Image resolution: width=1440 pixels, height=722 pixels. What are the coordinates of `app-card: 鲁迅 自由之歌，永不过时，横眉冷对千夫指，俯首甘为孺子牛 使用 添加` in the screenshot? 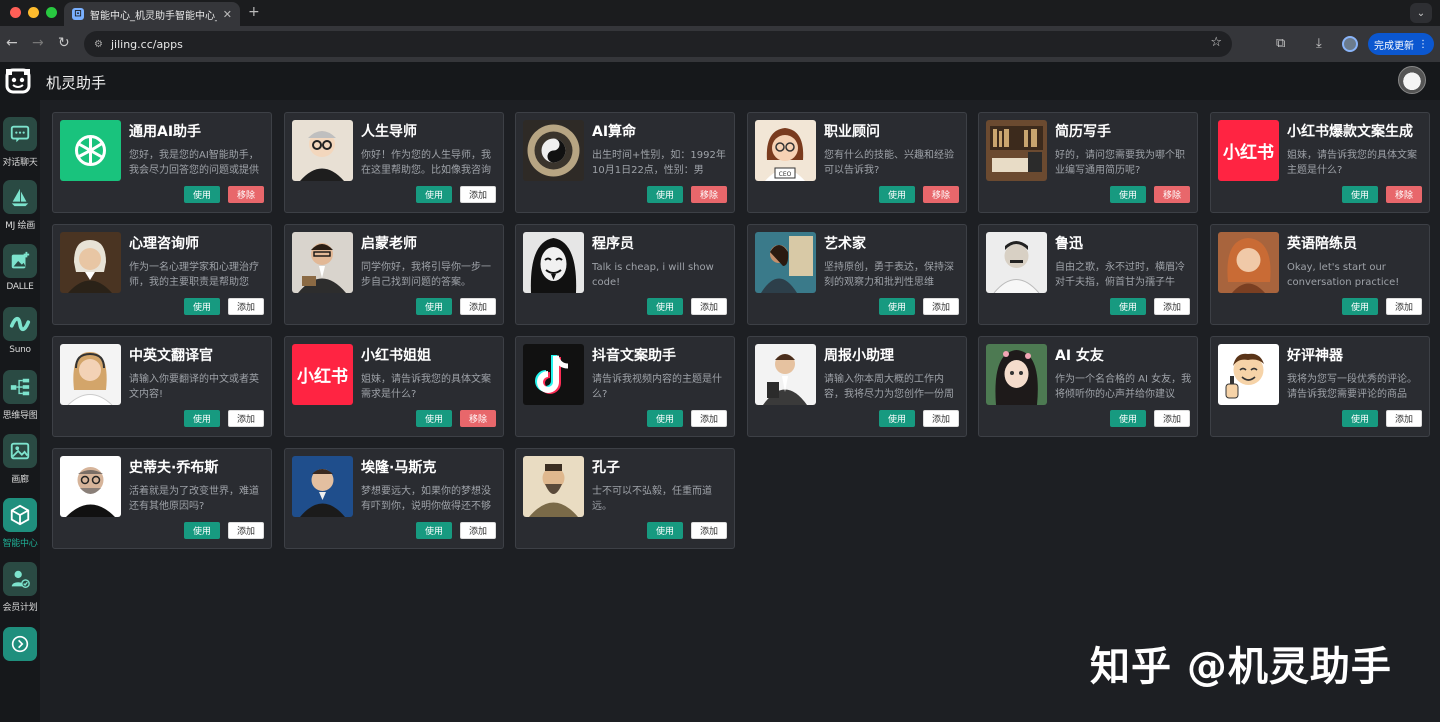 It's located at (1088, 274).